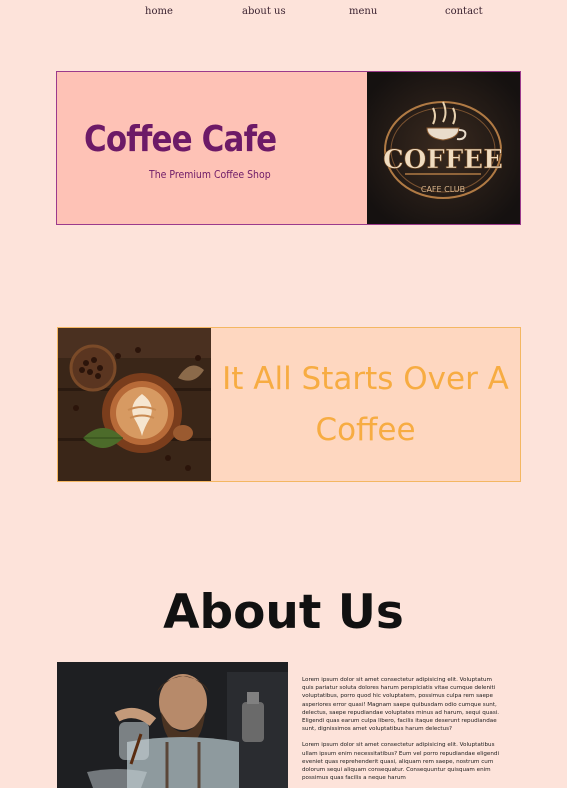 The image size is (567, 788). I want to click on latte-art-graphic, so click(134, 404).